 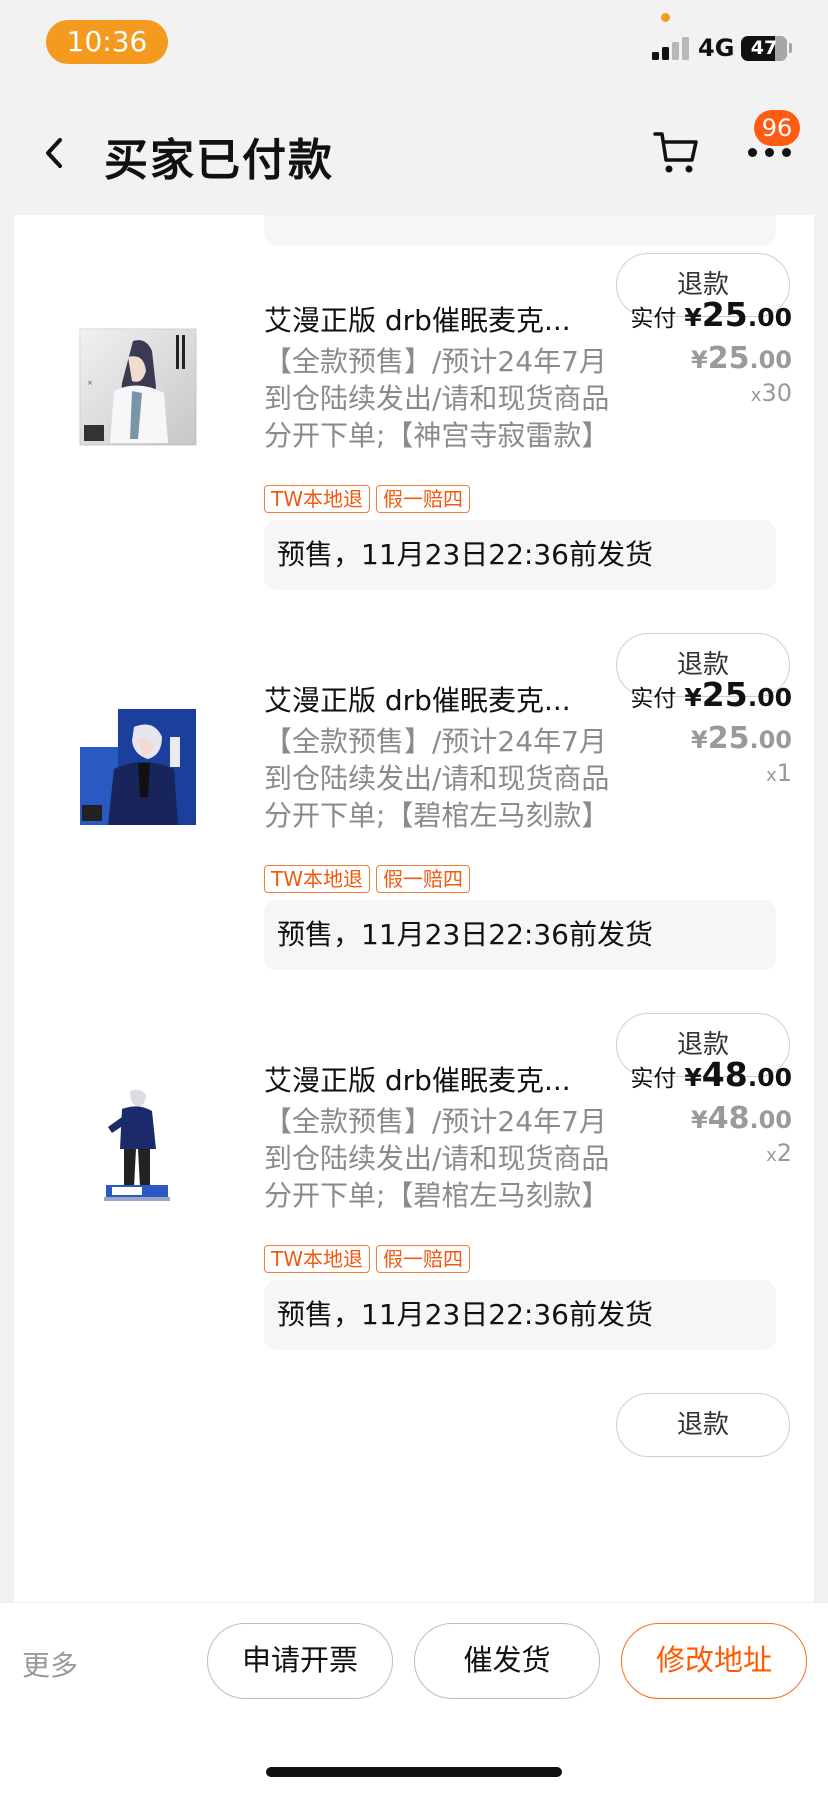 What do you see at coordinates (300, 1661) in the screenshot?
I see `request-invoice-button: 申请开票` at bounding box center [300, 1661].